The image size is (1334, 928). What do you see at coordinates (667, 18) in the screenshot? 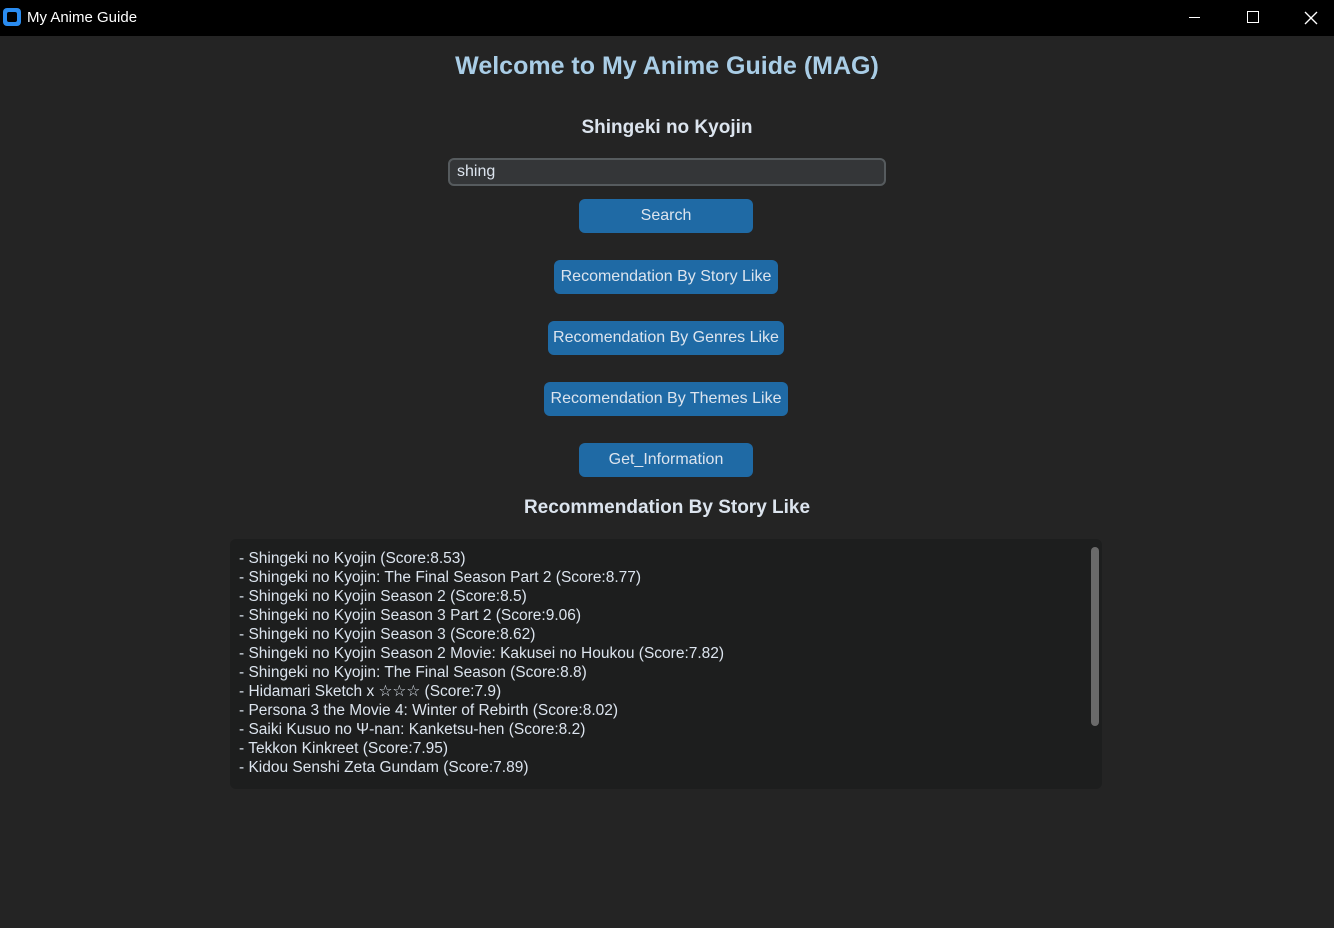
I see `title-bar: My Anime Guide` at bounding box center [667, 18].